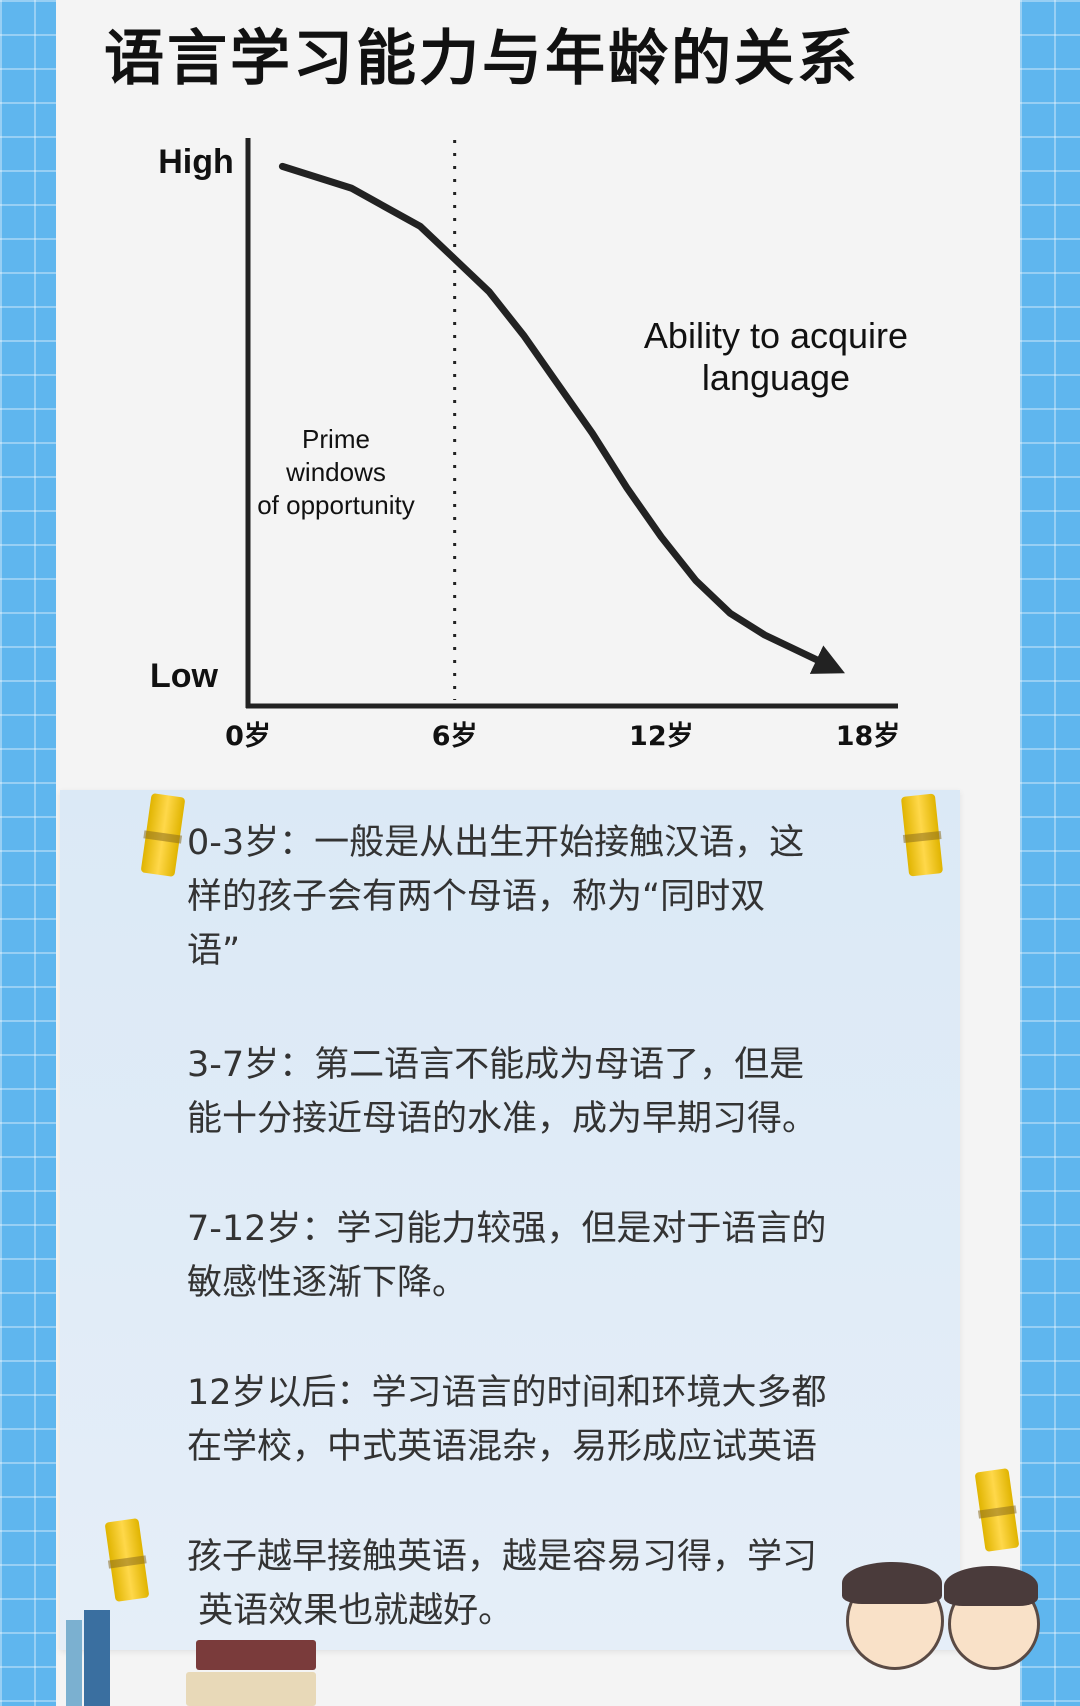 This screenshot has height=1706, width=1080. Describe the element at coordinates (507, 1393) in the screenshot. I see `paragraph-line: 12岁以后：学习语言的时间和环境大多都` at that location.